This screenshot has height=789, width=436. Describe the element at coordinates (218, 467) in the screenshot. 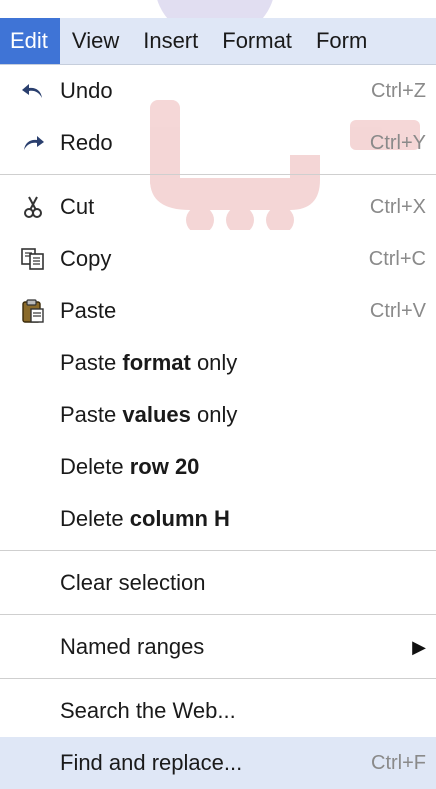

I see `menu-item-delete-row: Delete row 20` at that location.